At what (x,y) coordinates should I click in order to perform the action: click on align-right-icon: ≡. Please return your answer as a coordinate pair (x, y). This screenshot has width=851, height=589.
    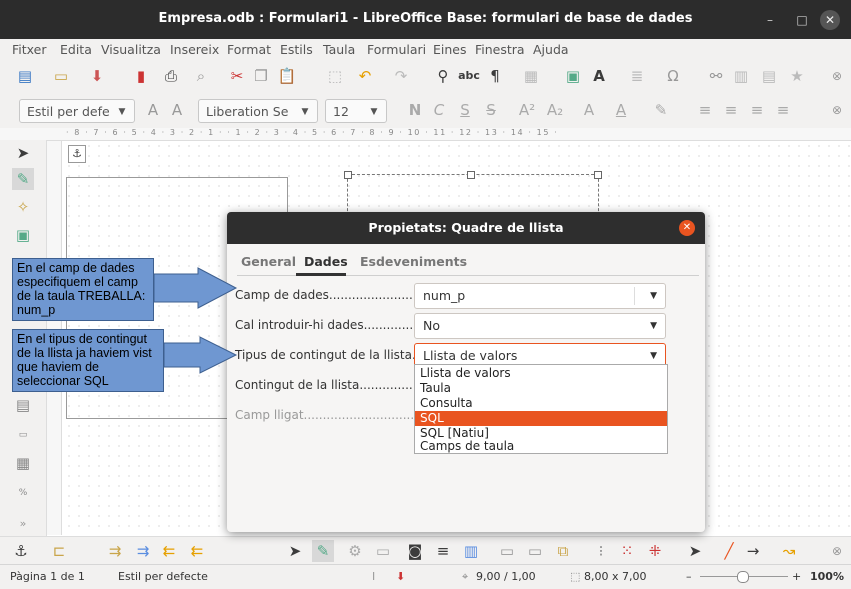
    Looking at the image, I should click on (757, 110).